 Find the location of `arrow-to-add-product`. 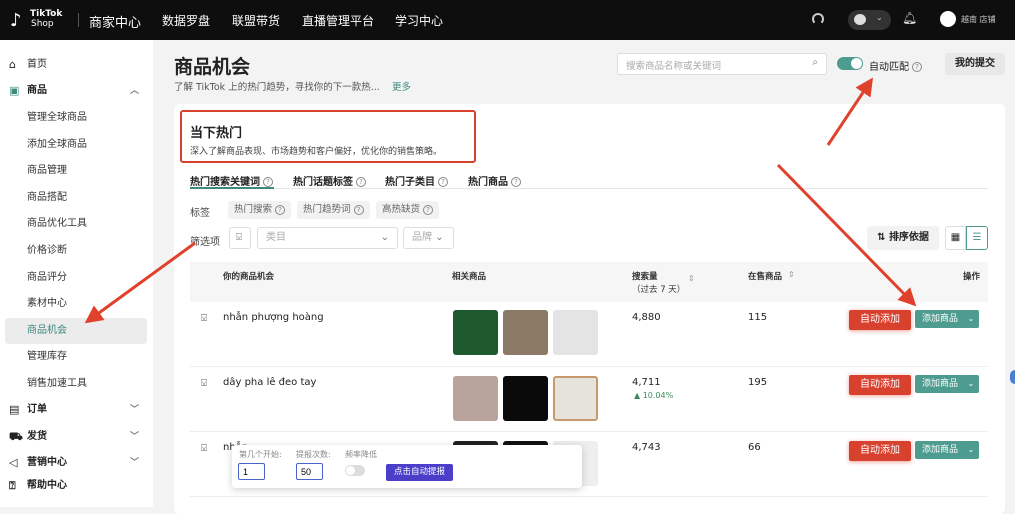

arrow-to-add-product is located at coordinates (846, 235).